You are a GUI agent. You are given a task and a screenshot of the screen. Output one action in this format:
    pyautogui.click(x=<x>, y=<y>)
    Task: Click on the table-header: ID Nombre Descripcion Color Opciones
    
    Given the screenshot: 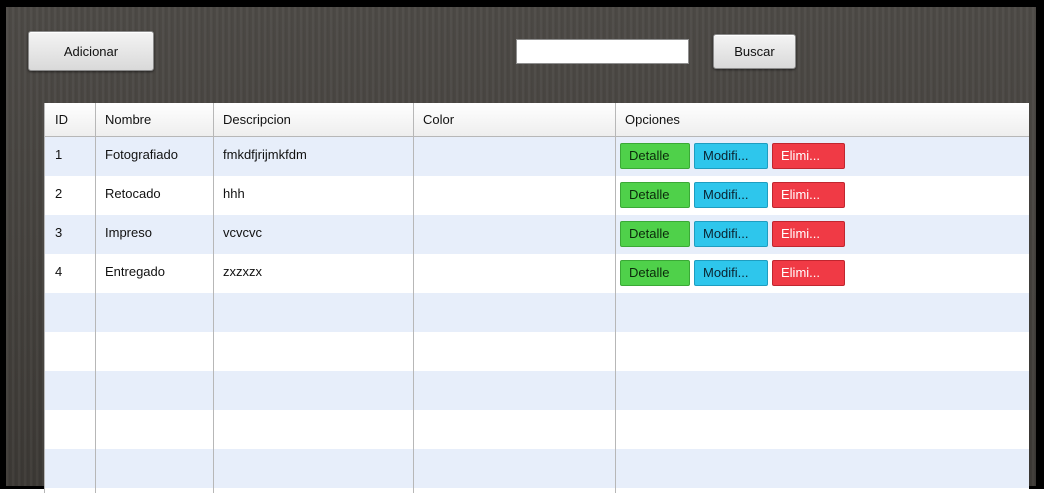 What is the action you would take?
    pyautogui.click(x=537, y=120)
    